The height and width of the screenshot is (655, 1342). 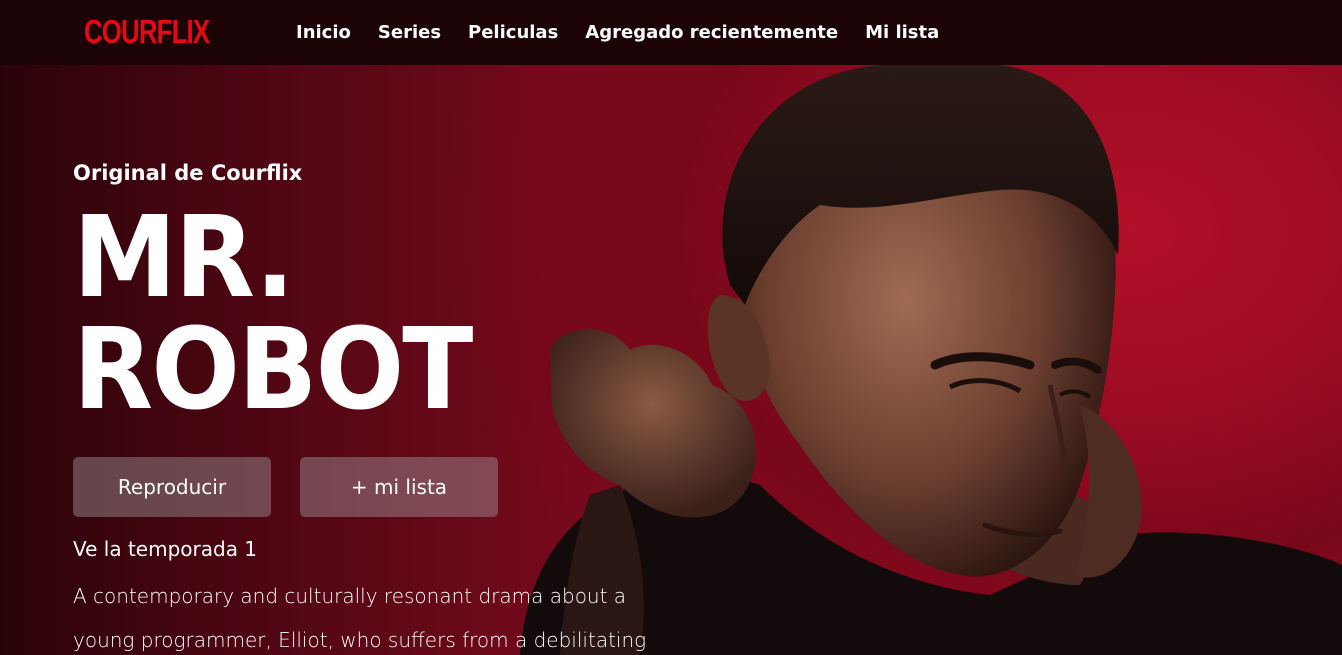 What do you see at coordinates (188, 173) in the screenshot?
I see `hero-eyebrow: Original de Courflix` at bounding box center [188, 173].